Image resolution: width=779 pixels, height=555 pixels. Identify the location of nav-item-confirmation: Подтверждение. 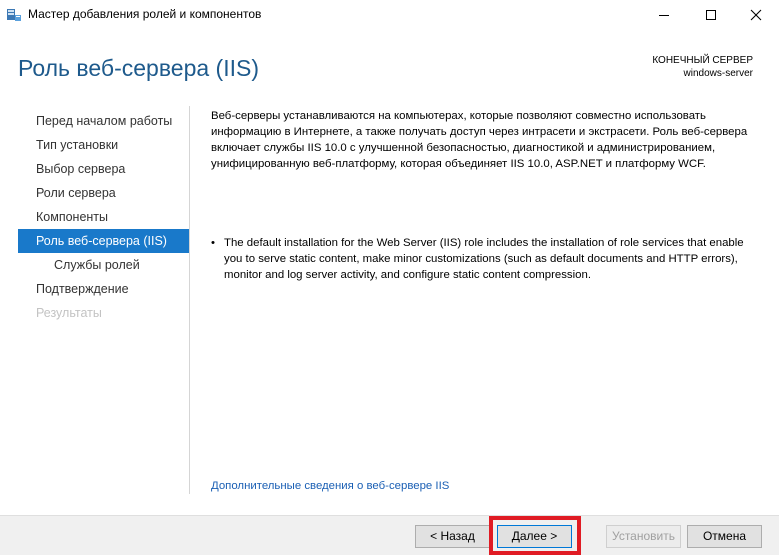
(103, 289).